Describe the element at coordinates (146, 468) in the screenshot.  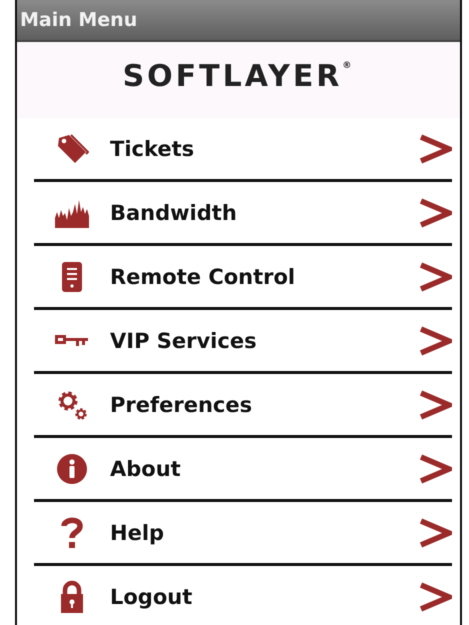
I see `menu-label: About` at that location.